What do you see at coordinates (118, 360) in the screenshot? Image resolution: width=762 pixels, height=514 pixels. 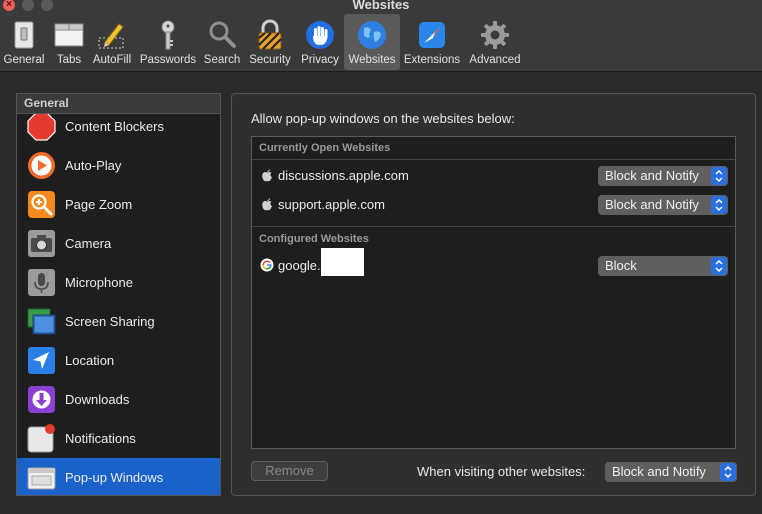 I see `sidebar-item-location: Location` at bounding box center [118, 360].